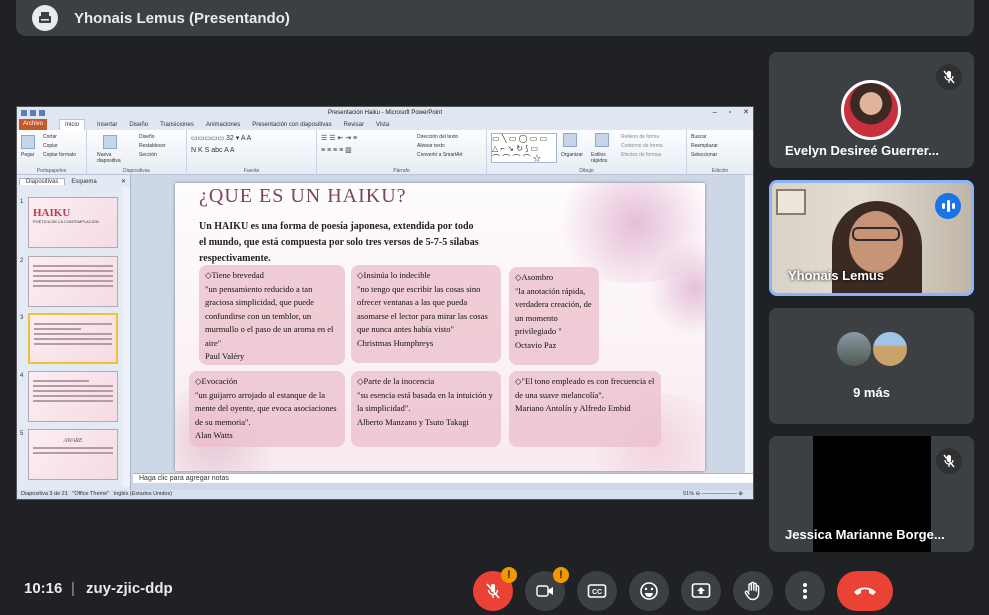  What do you see at coordinates (112, 158) in the screenshot?
I see `new-slide-button: Nueva diapositiva` at bounding box center [112, 158].